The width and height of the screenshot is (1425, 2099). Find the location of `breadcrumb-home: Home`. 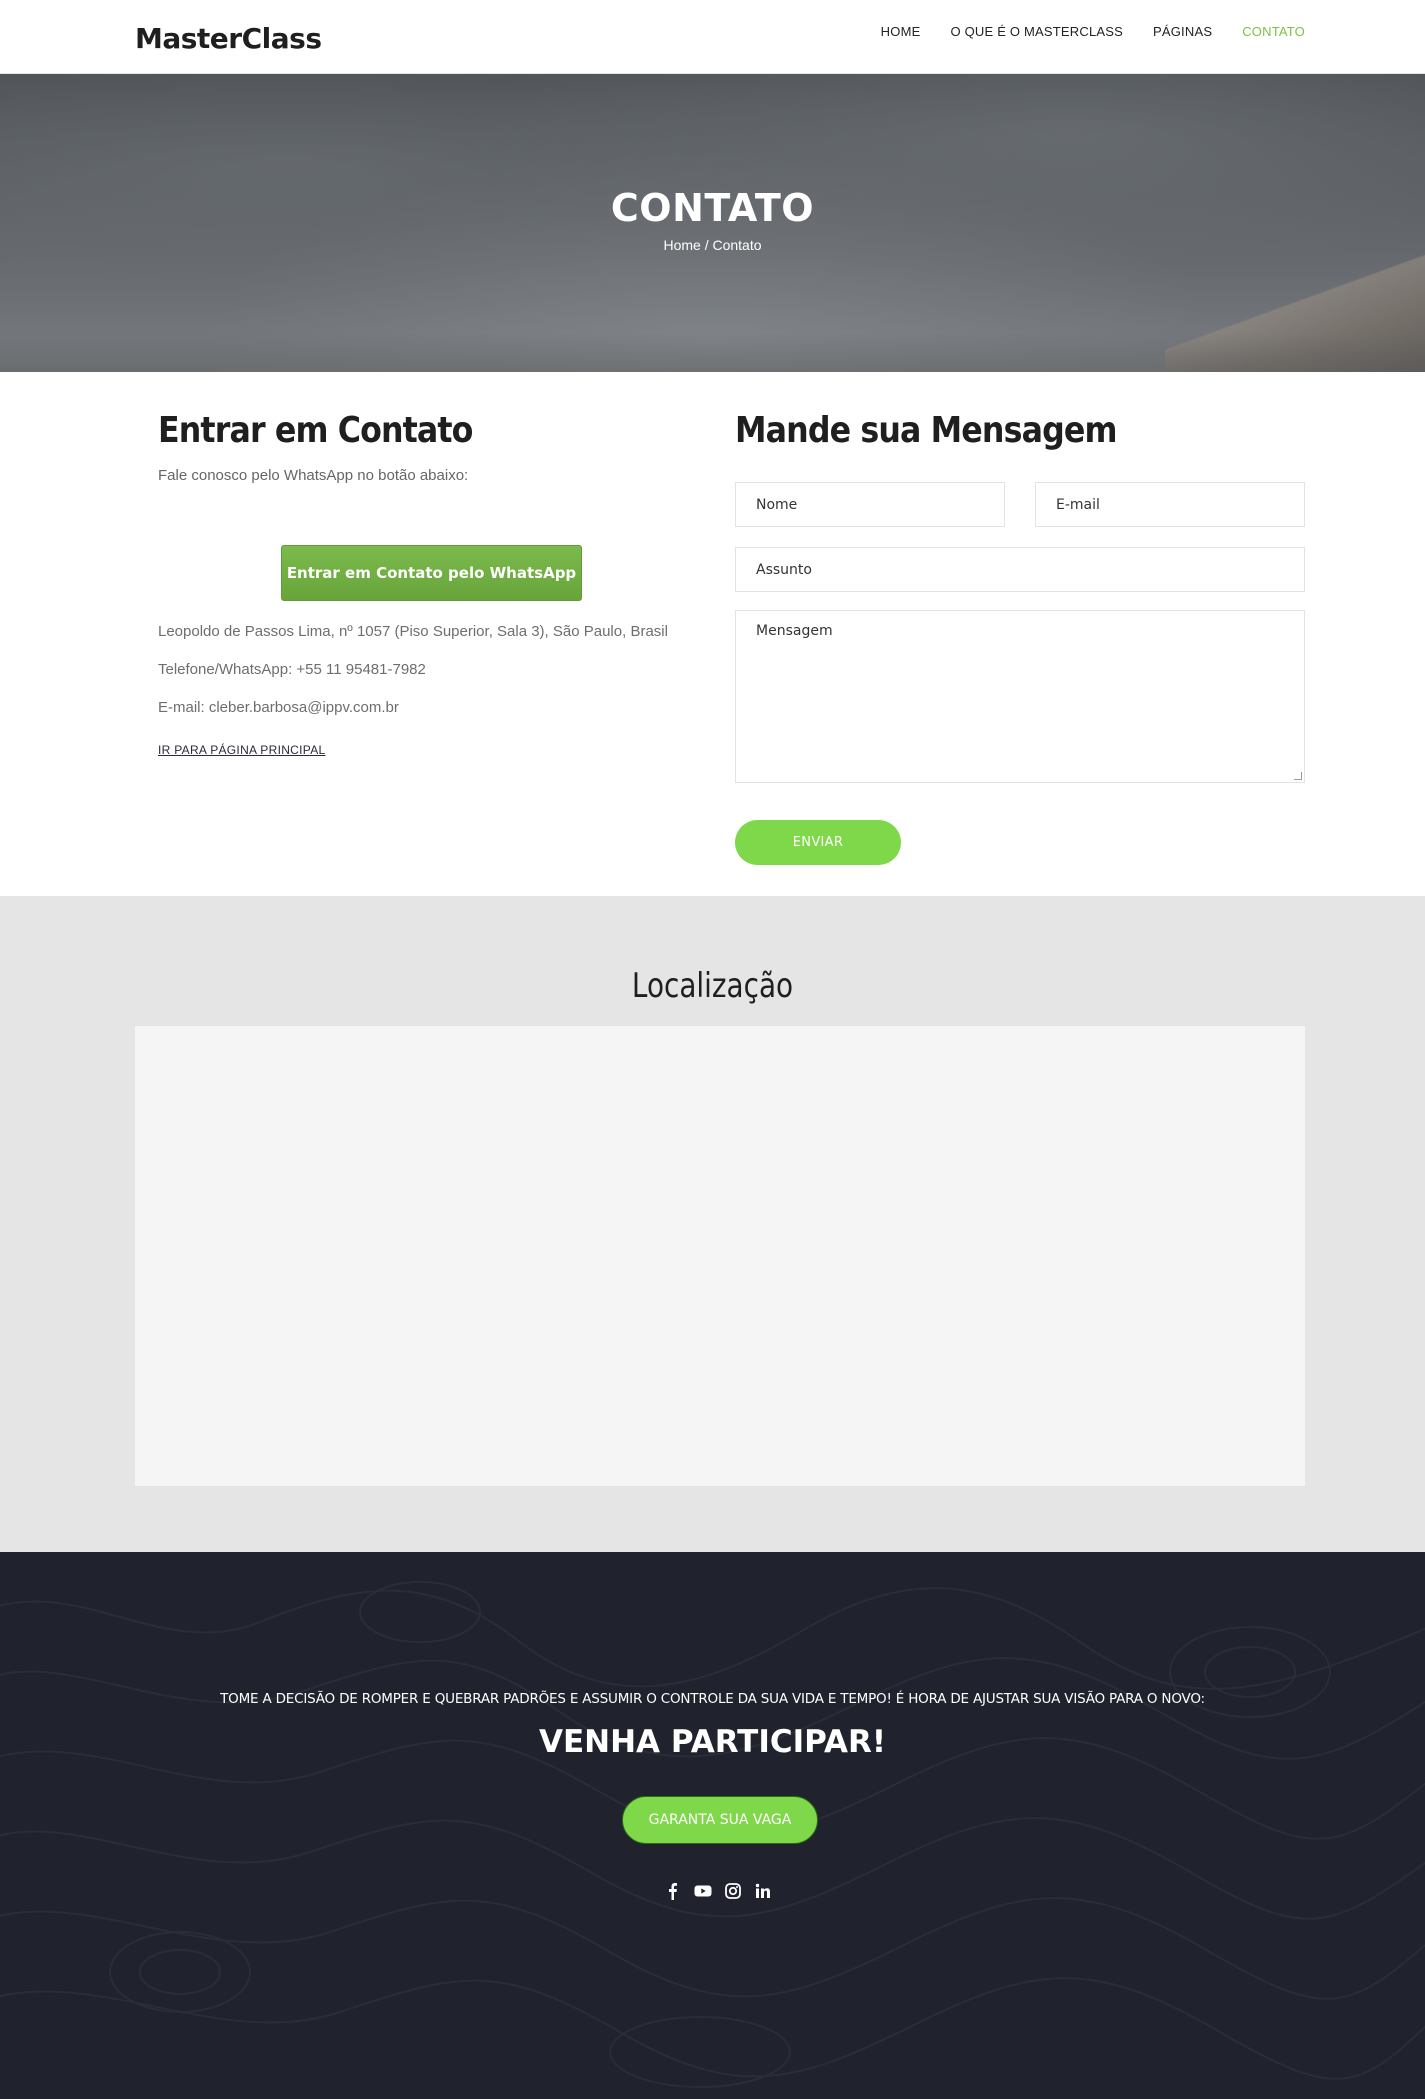

breadcrumb-home: Home is located at coordinates (681, 245).